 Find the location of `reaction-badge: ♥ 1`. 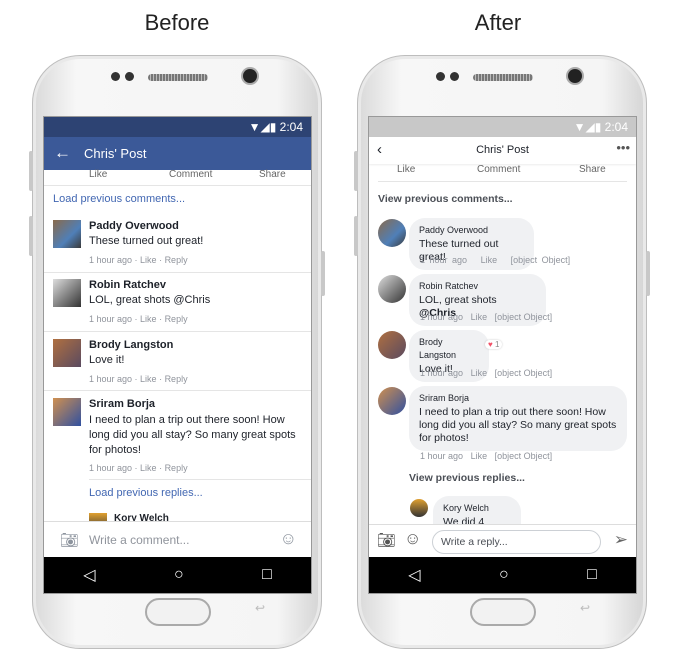

reaction-badge: ♥ 1 is located at coordinates (494, 344).